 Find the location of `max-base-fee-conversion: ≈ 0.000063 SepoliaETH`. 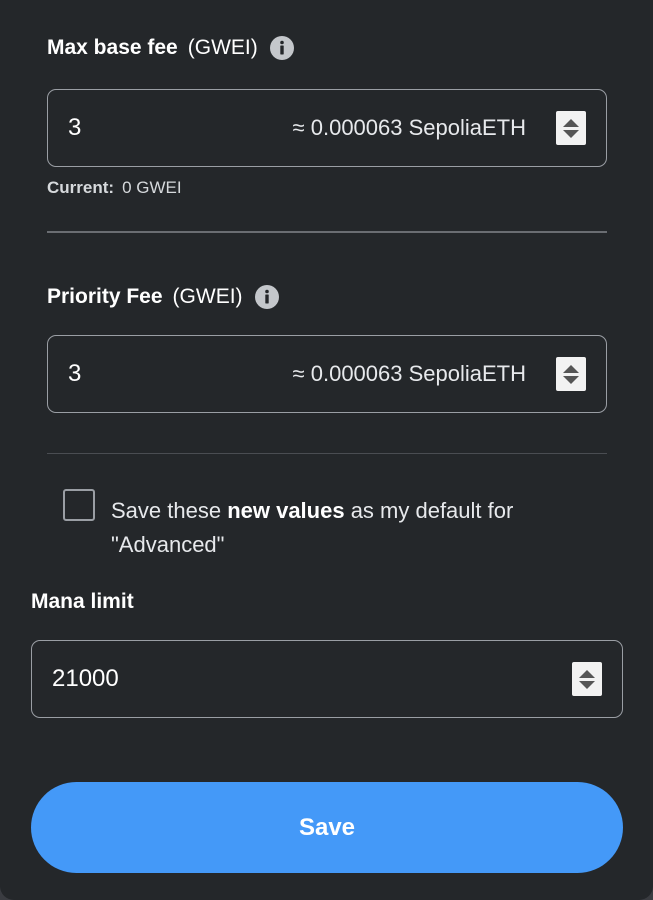

max-base-fee-conversion: ≈ 0.000063 SepoliaETH is located at coordinates (409, 127).